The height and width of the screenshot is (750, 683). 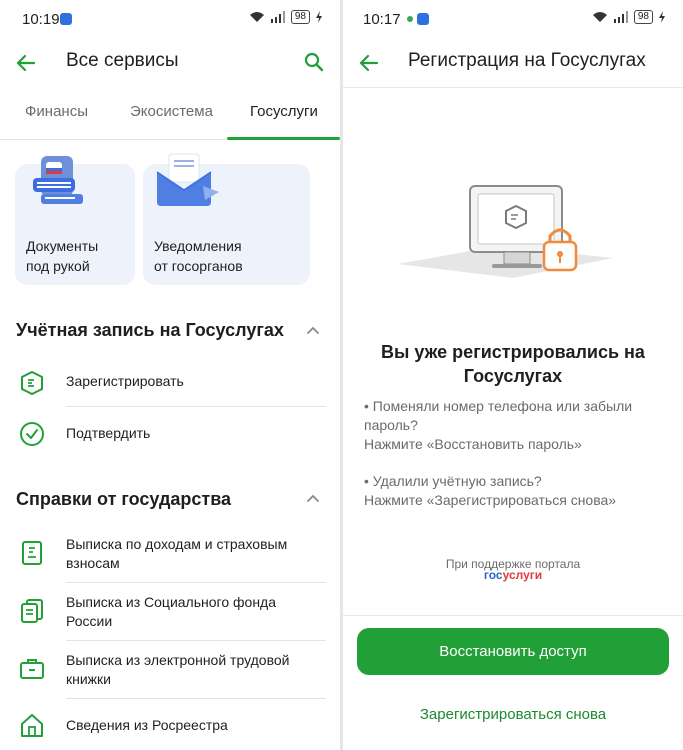 I want to click on house-icon, so click(x=32, y=725).